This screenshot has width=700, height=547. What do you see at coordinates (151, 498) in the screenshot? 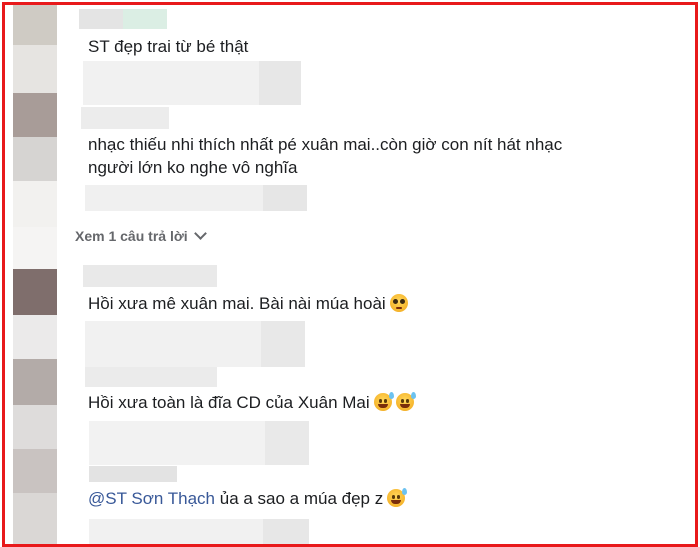
I see `mention-link: @ST Sơn Thạch` at bounding box center [151, 498].